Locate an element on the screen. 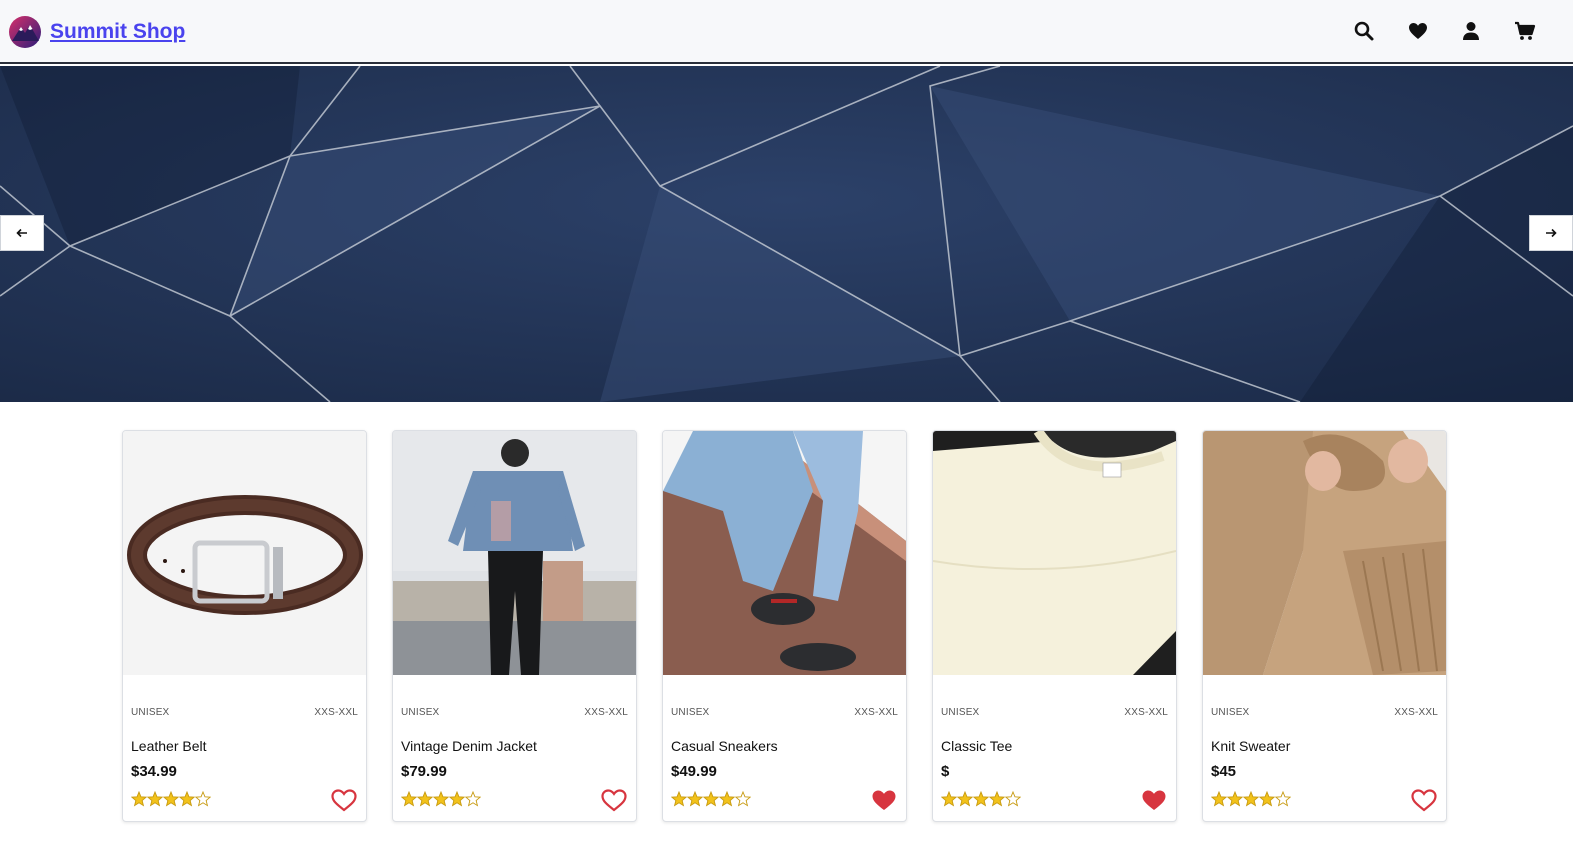 The height and width of the screenshot is (842, 1573). carousel-prev-button is located at coordinates (22, 233).